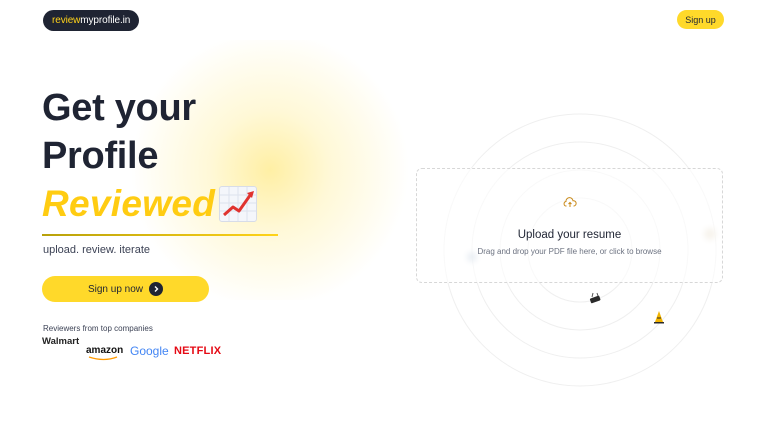 The height and width of the screenshot is (435, 767). What do you see at coordinates (198, 351) in the screenshot?
I see `netflix-logo: NETFLIX` at bounding box center [198, 351].